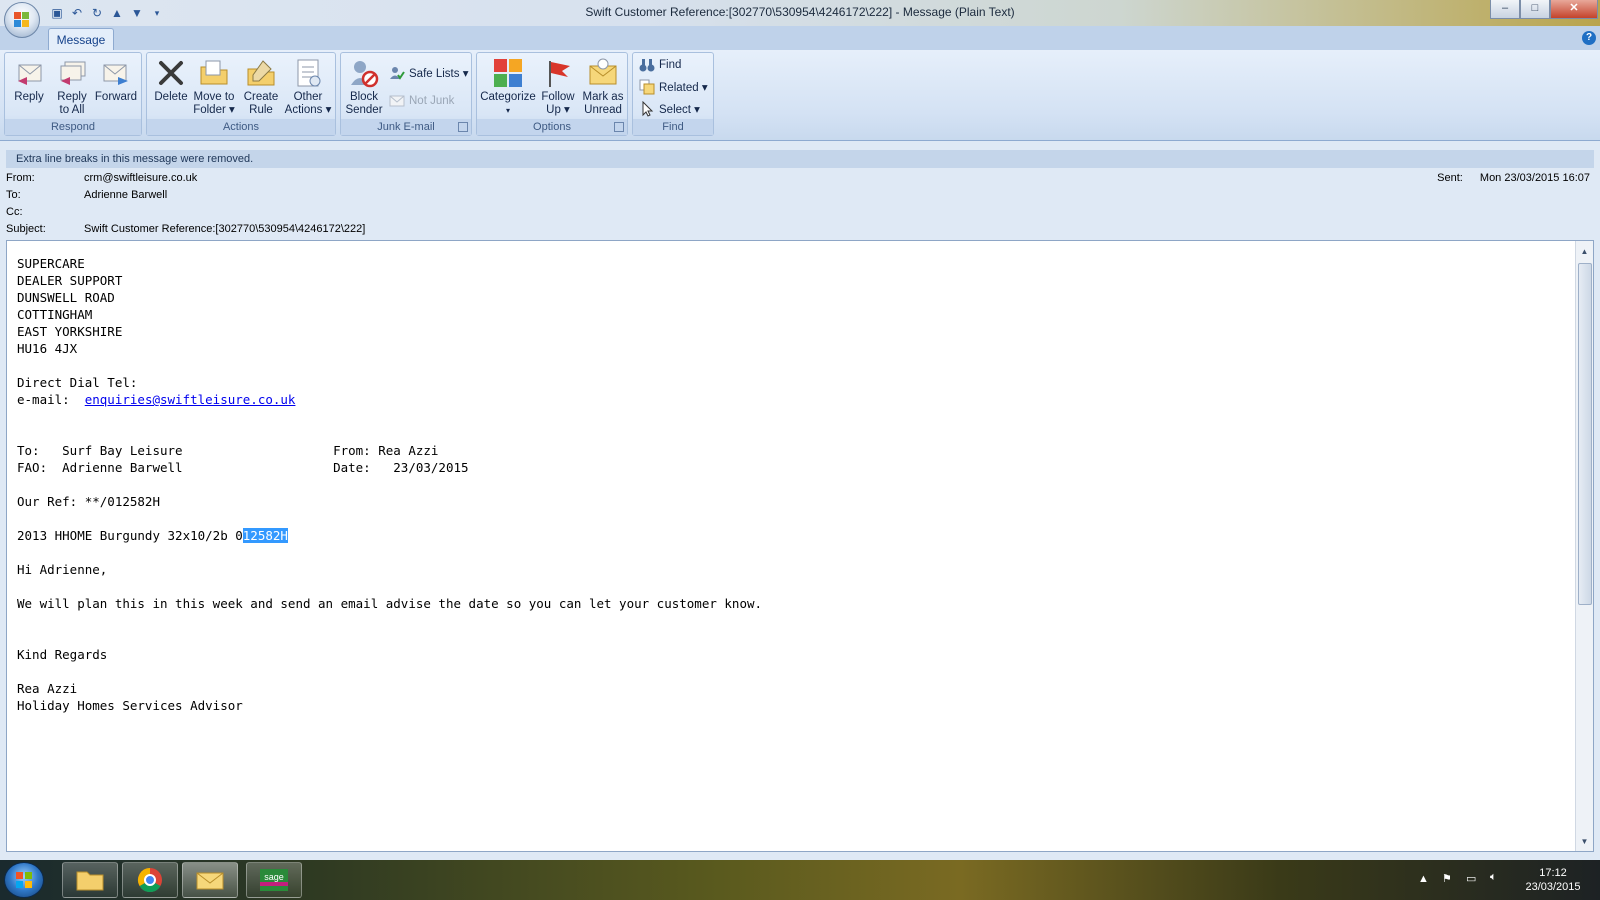 The height and width of the screenshot is (900, 1600). Describe the element at coordinates (140, 178) in the screenshot. I see `from-value: crm@swiftleisure.co.uk` at that location.